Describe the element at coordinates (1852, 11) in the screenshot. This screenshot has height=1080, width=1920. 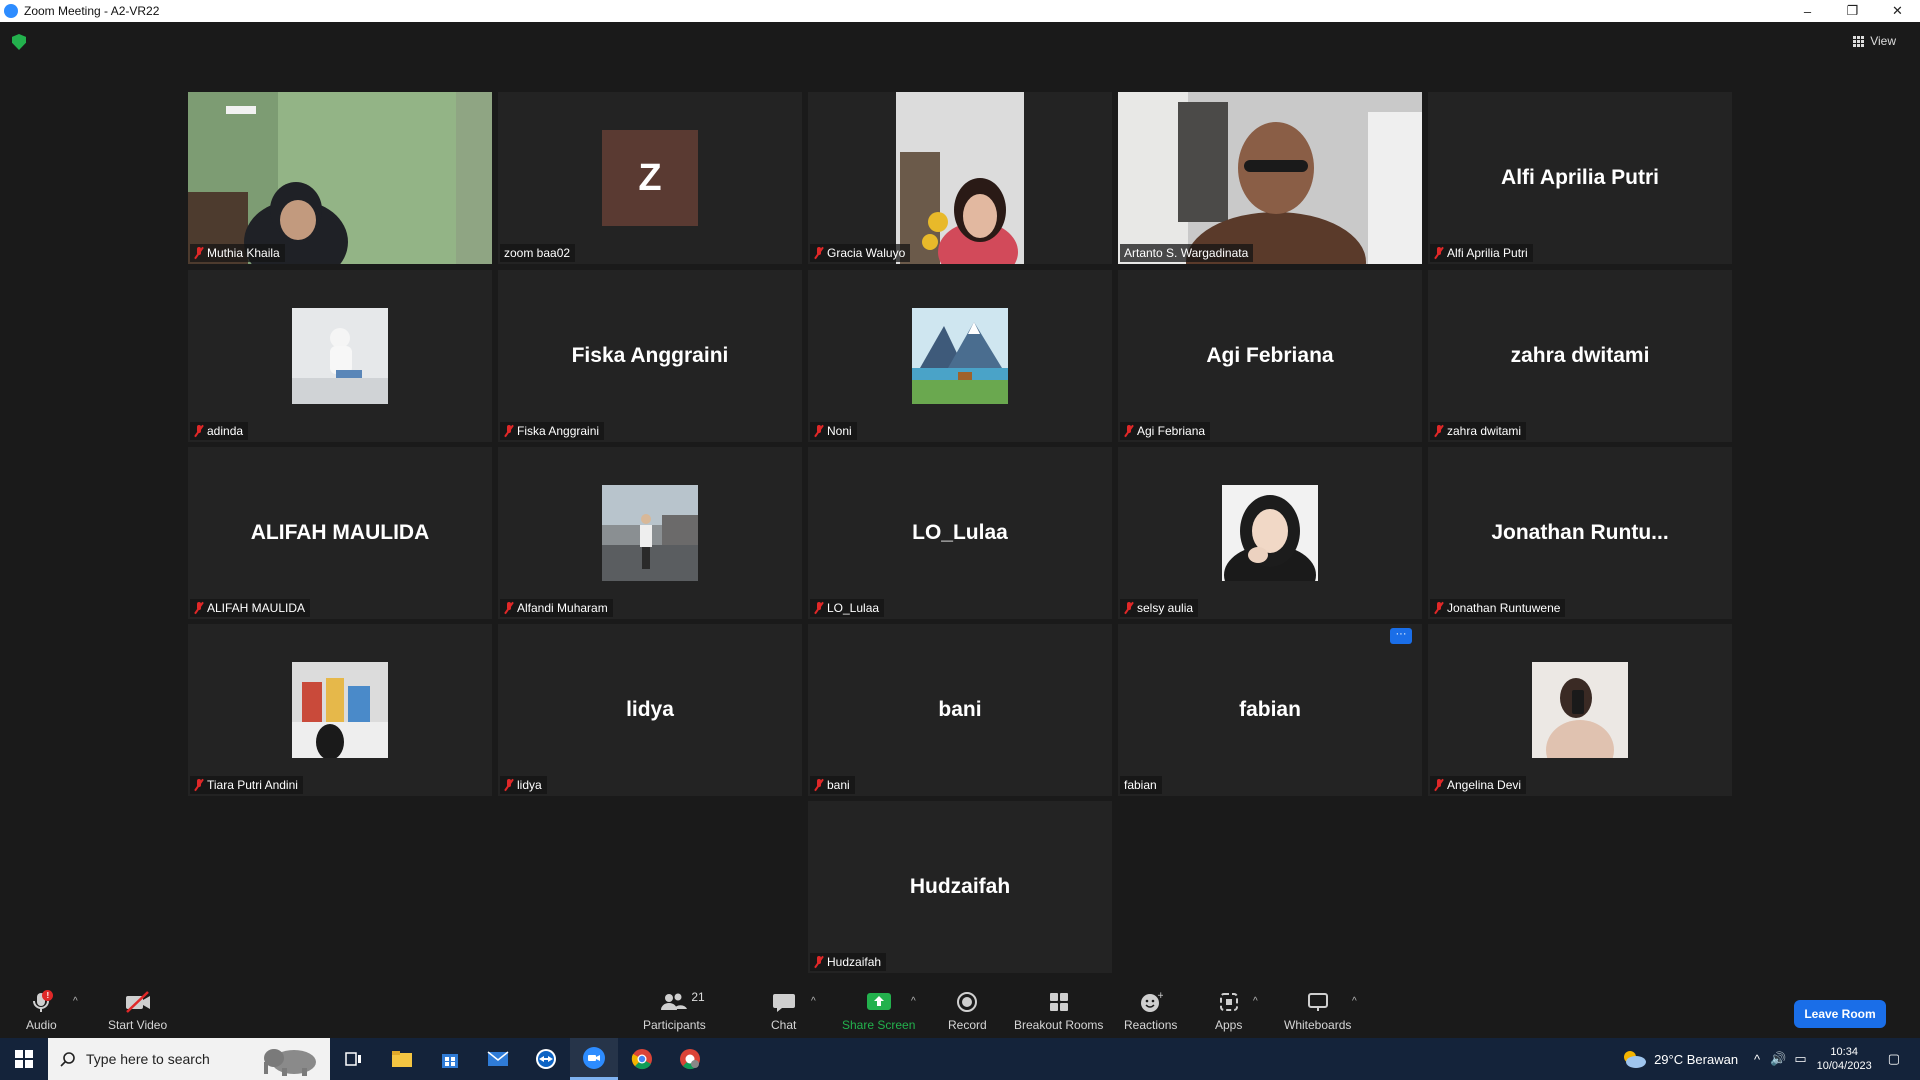
I see `restore-button: ❐` at that location.